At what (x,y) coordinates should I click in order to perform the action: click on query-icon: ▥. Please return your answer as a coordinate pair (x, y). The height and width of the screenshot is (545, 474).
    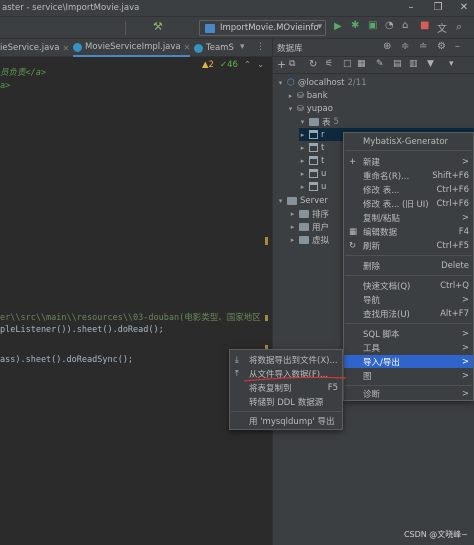
    Looking at the image, I should click on (413, 64).